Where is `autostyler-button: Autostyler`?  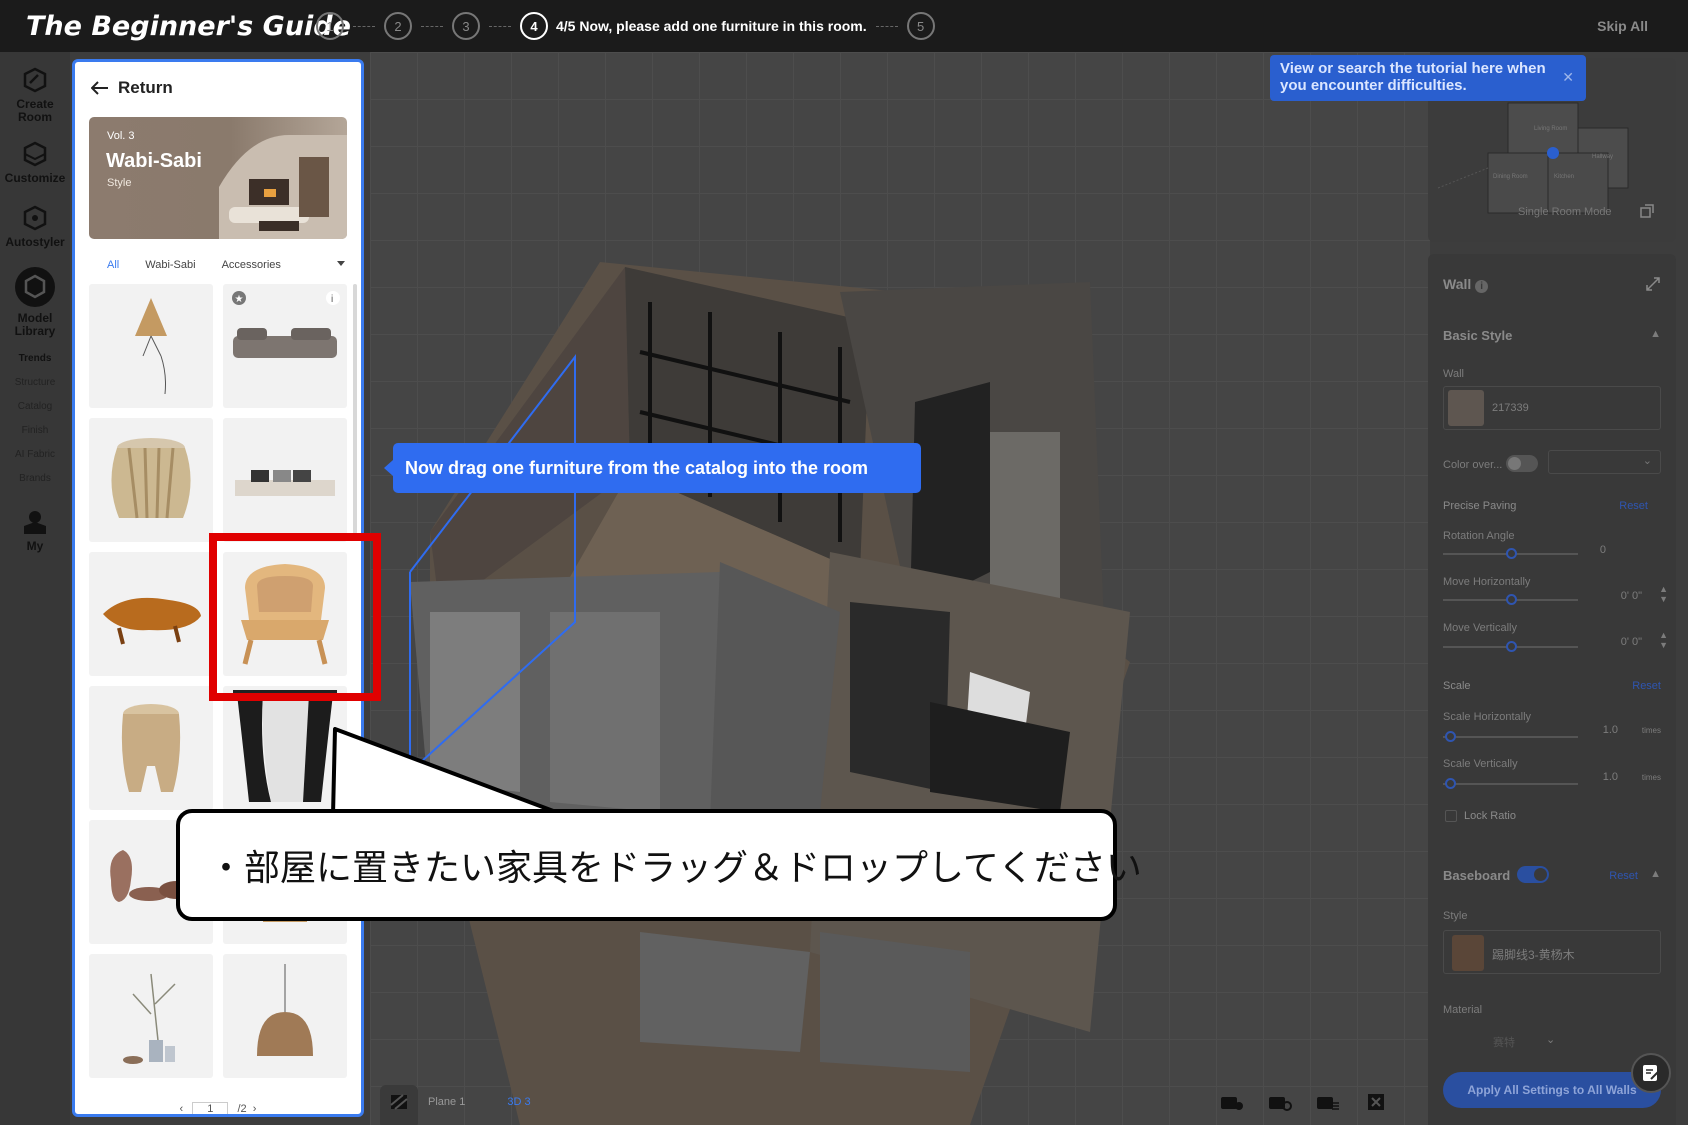 autostyler-button: Autostyler is located at coordinates (35, 226).